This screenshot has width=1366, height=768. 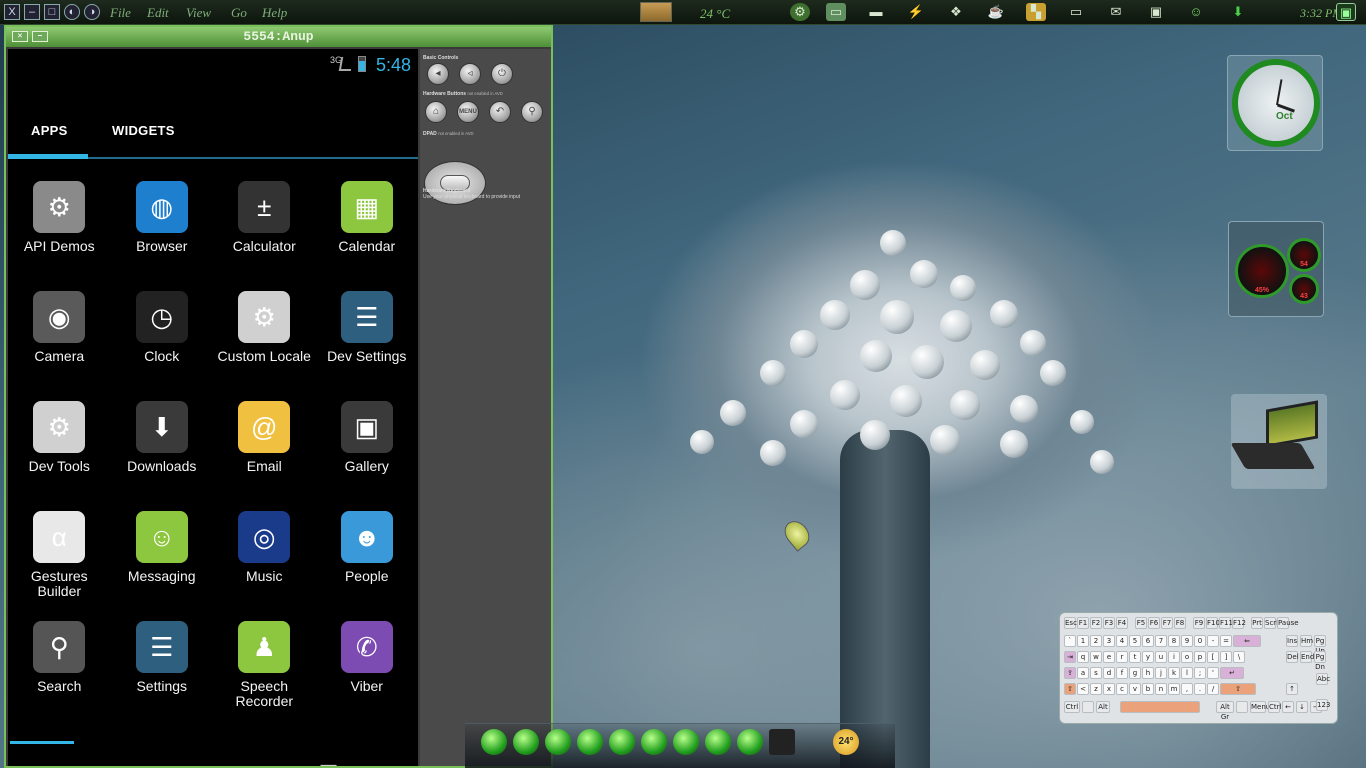 I want to click on navigation-key: End, so click(x=1307, y=657).